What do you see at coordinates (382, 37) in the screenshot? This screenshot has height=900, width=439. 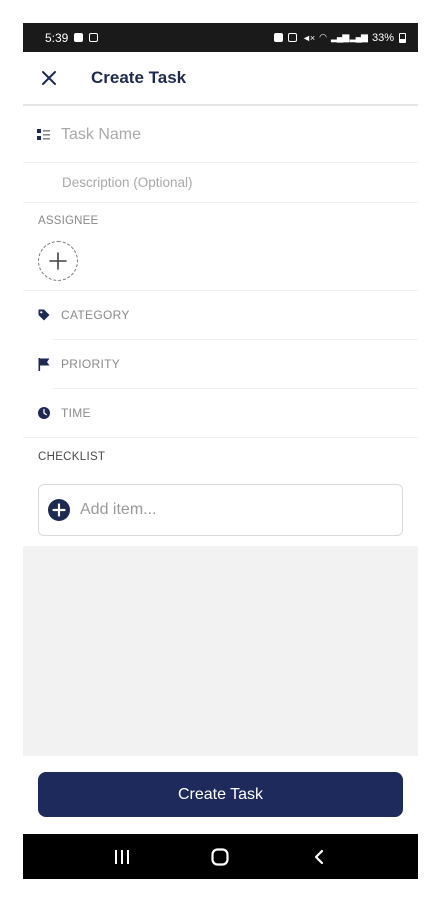 I see `battery-percent: 33%` at bounding box center [382, 37].